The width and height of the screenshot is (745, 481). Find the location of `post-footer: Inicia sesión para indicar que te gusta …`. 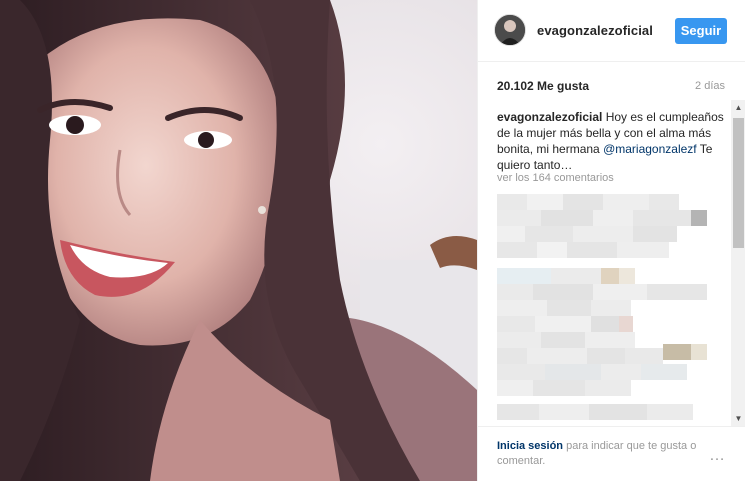

post-footer: Inicia sesión para indicar que te gusta … is located at coordinates (611, 453).